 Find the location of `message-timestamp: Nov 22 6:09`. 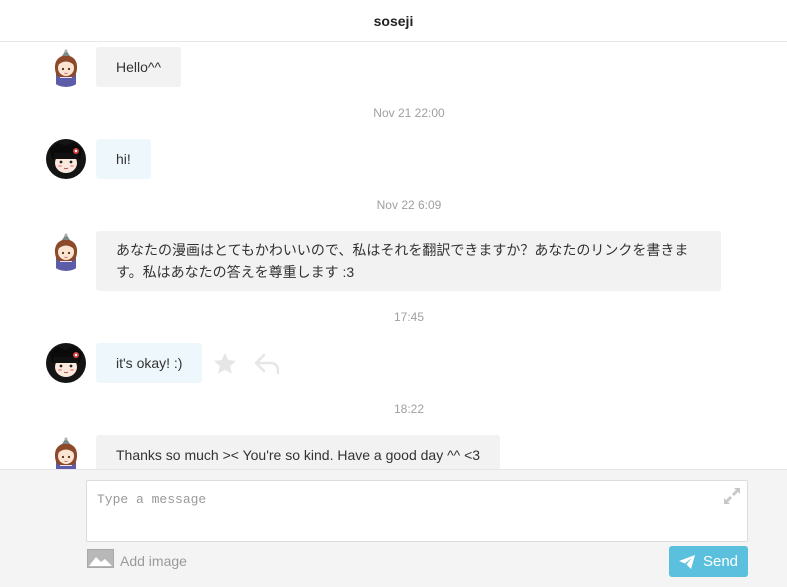

message-timestamp: Nov 22 6:09 is located at coordinates (409, 205).